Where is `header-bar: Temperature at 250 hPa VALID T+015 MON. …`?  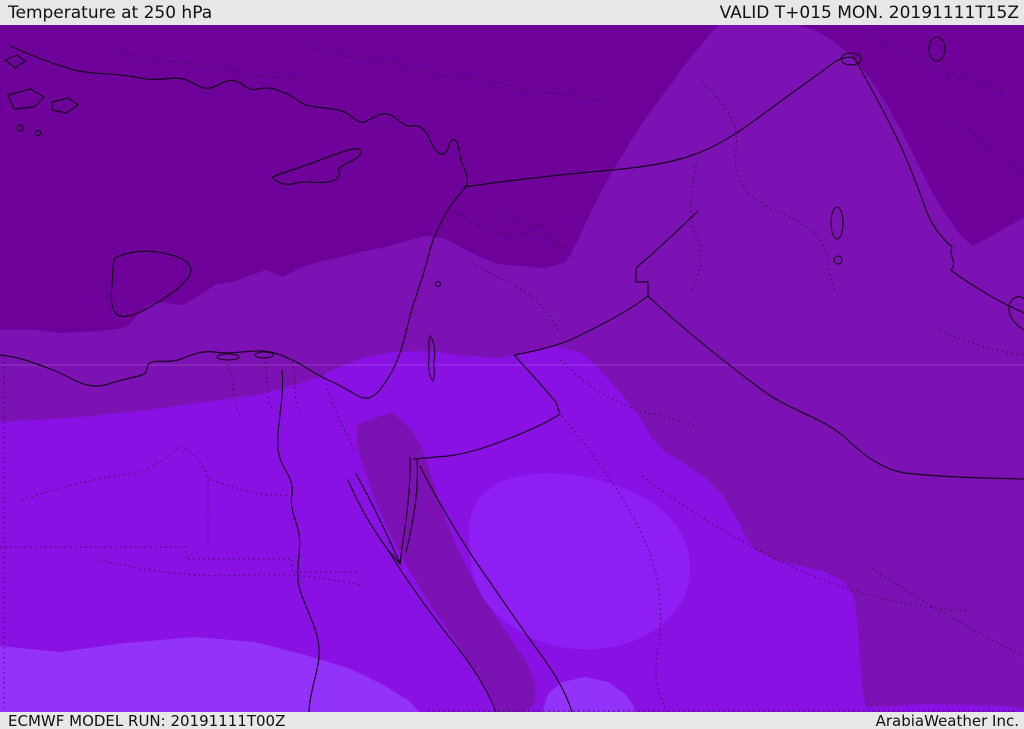 header-bar: Temperature at 250 hPa VALID T+015 MON. … is located at coordinates (512, 12).